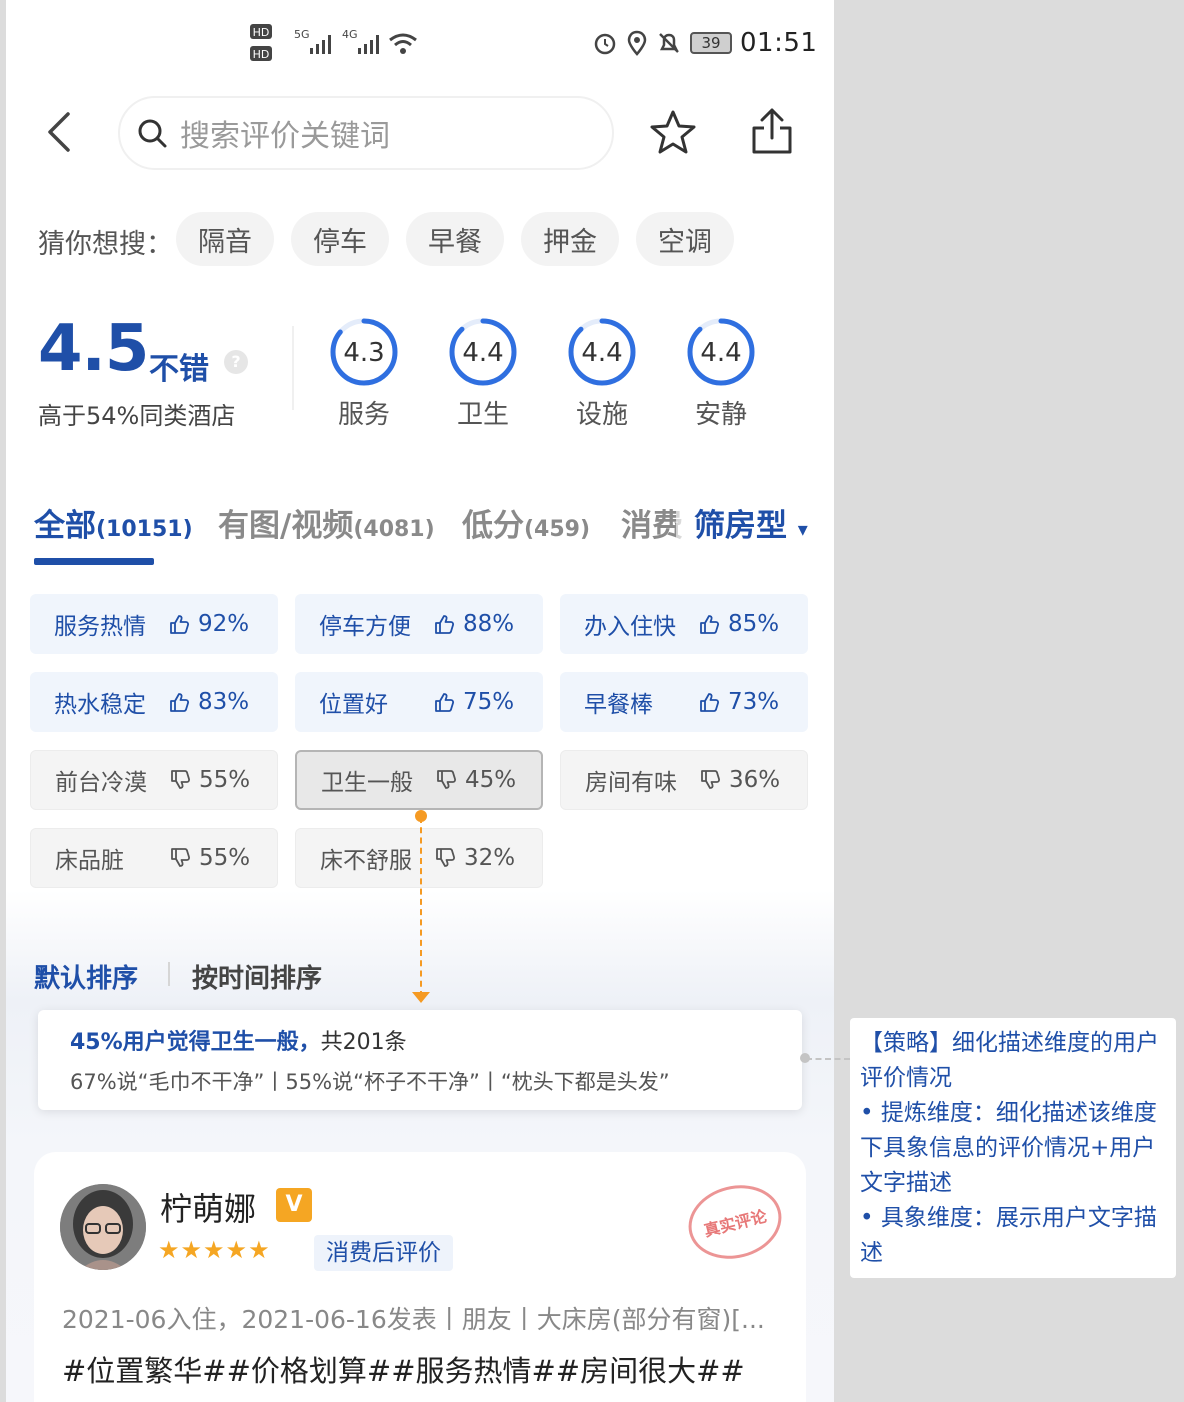 This screenshot has width=1184, height=1402. Describe the element at coordinates (684, 702) in the screenshot. I see `review-tag-chip: 早餐棒 73%` at that location.